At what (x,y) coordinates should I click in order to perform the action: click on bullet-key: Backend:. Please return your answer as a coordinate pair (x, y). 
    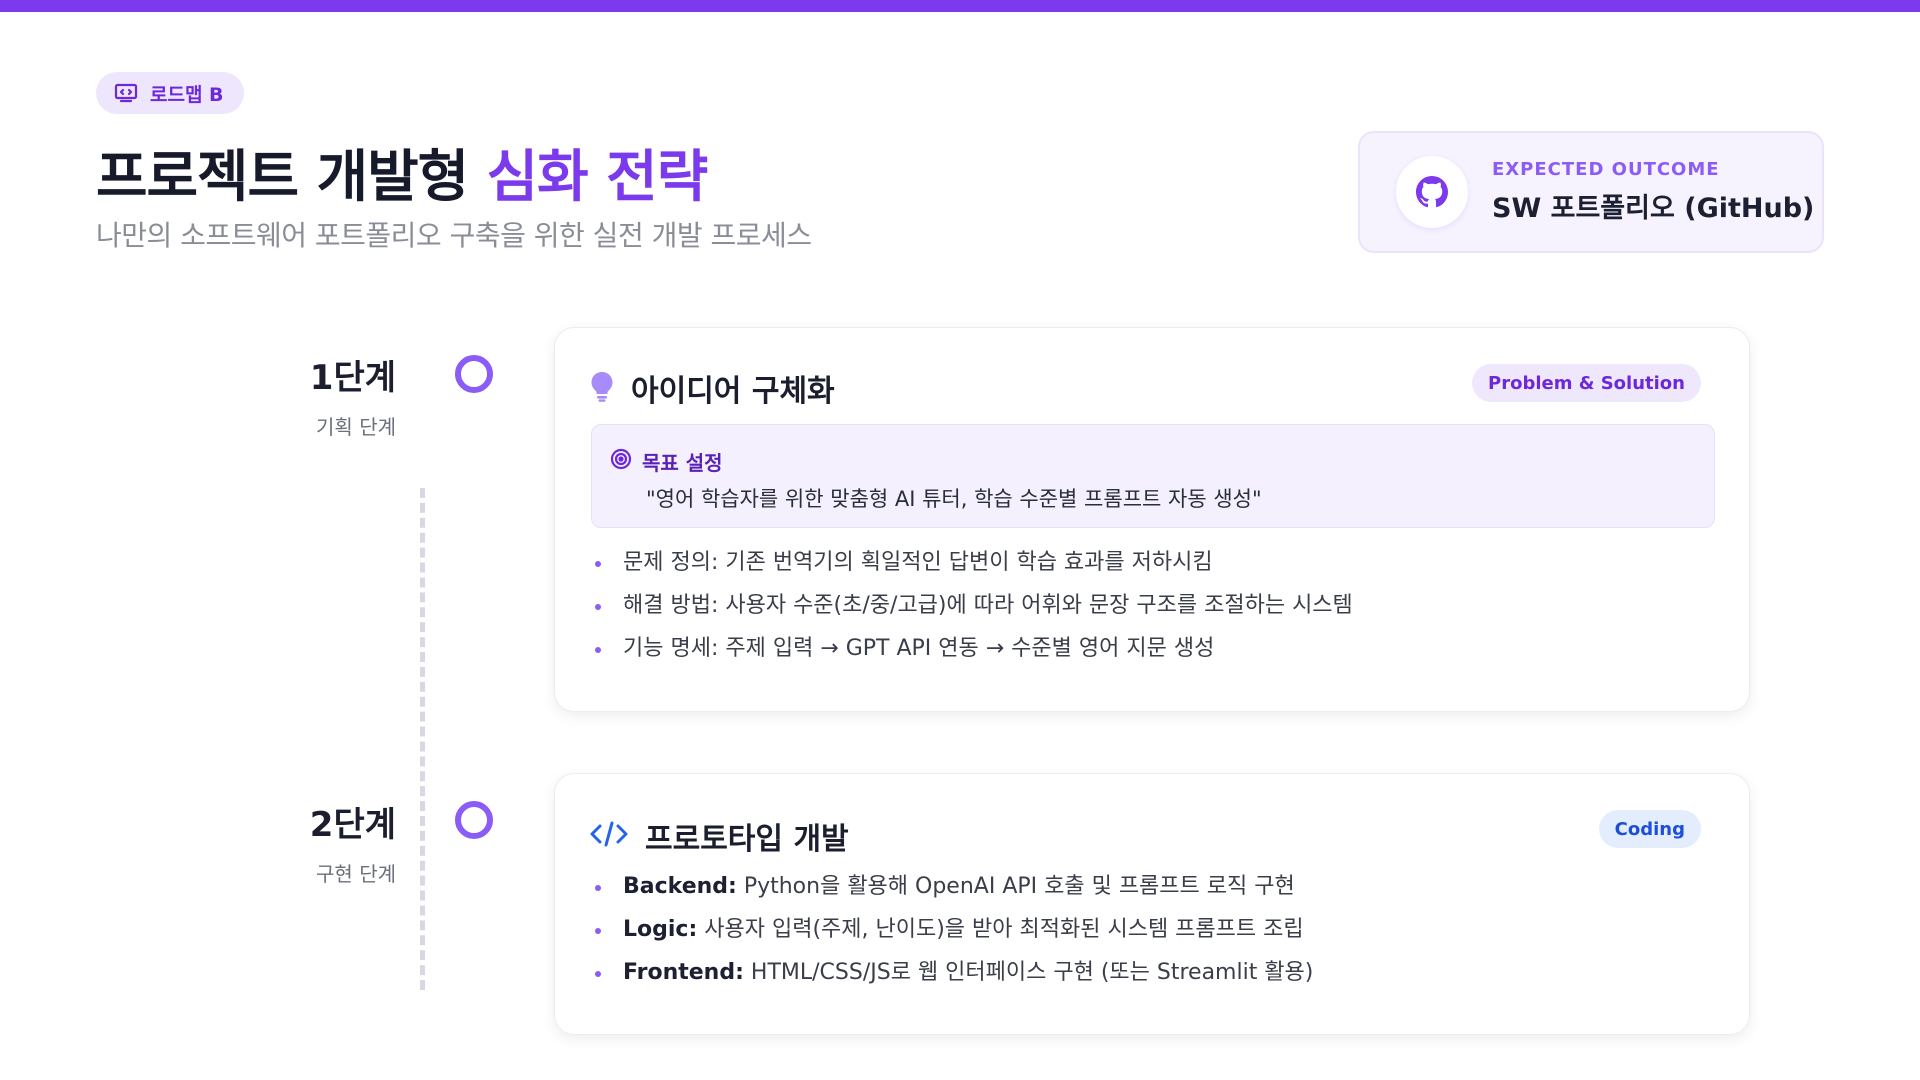
    Looking at the image, I should click on (680, 886).